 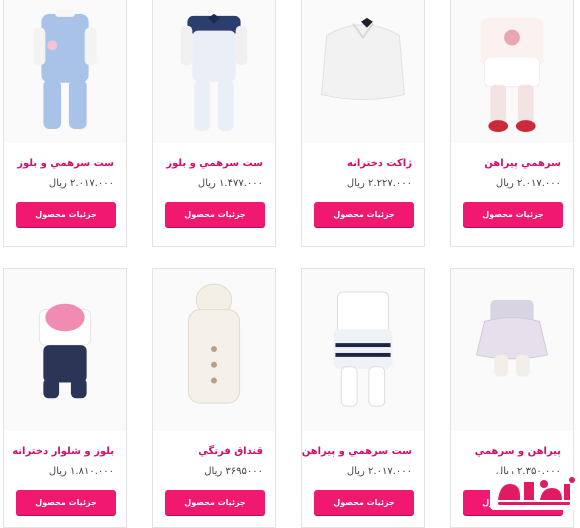 I want to click on product-card: قنداق فرنگي ۳۶۹۵۰۰۰ ريال جزئيات محصول, so click(x=214, y=398).